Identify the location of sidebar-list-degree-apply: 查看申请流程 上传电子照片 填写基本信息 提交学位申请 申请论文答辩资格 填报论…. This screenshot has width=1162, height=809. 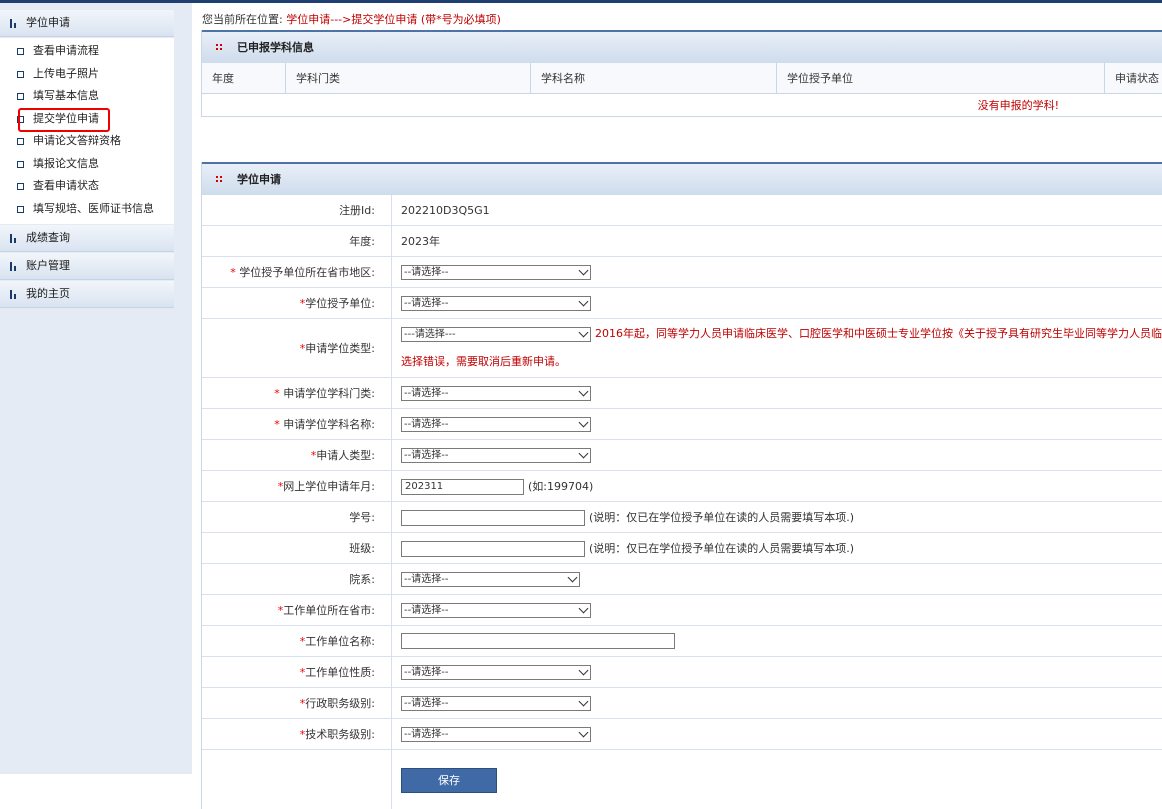
(87, 131).